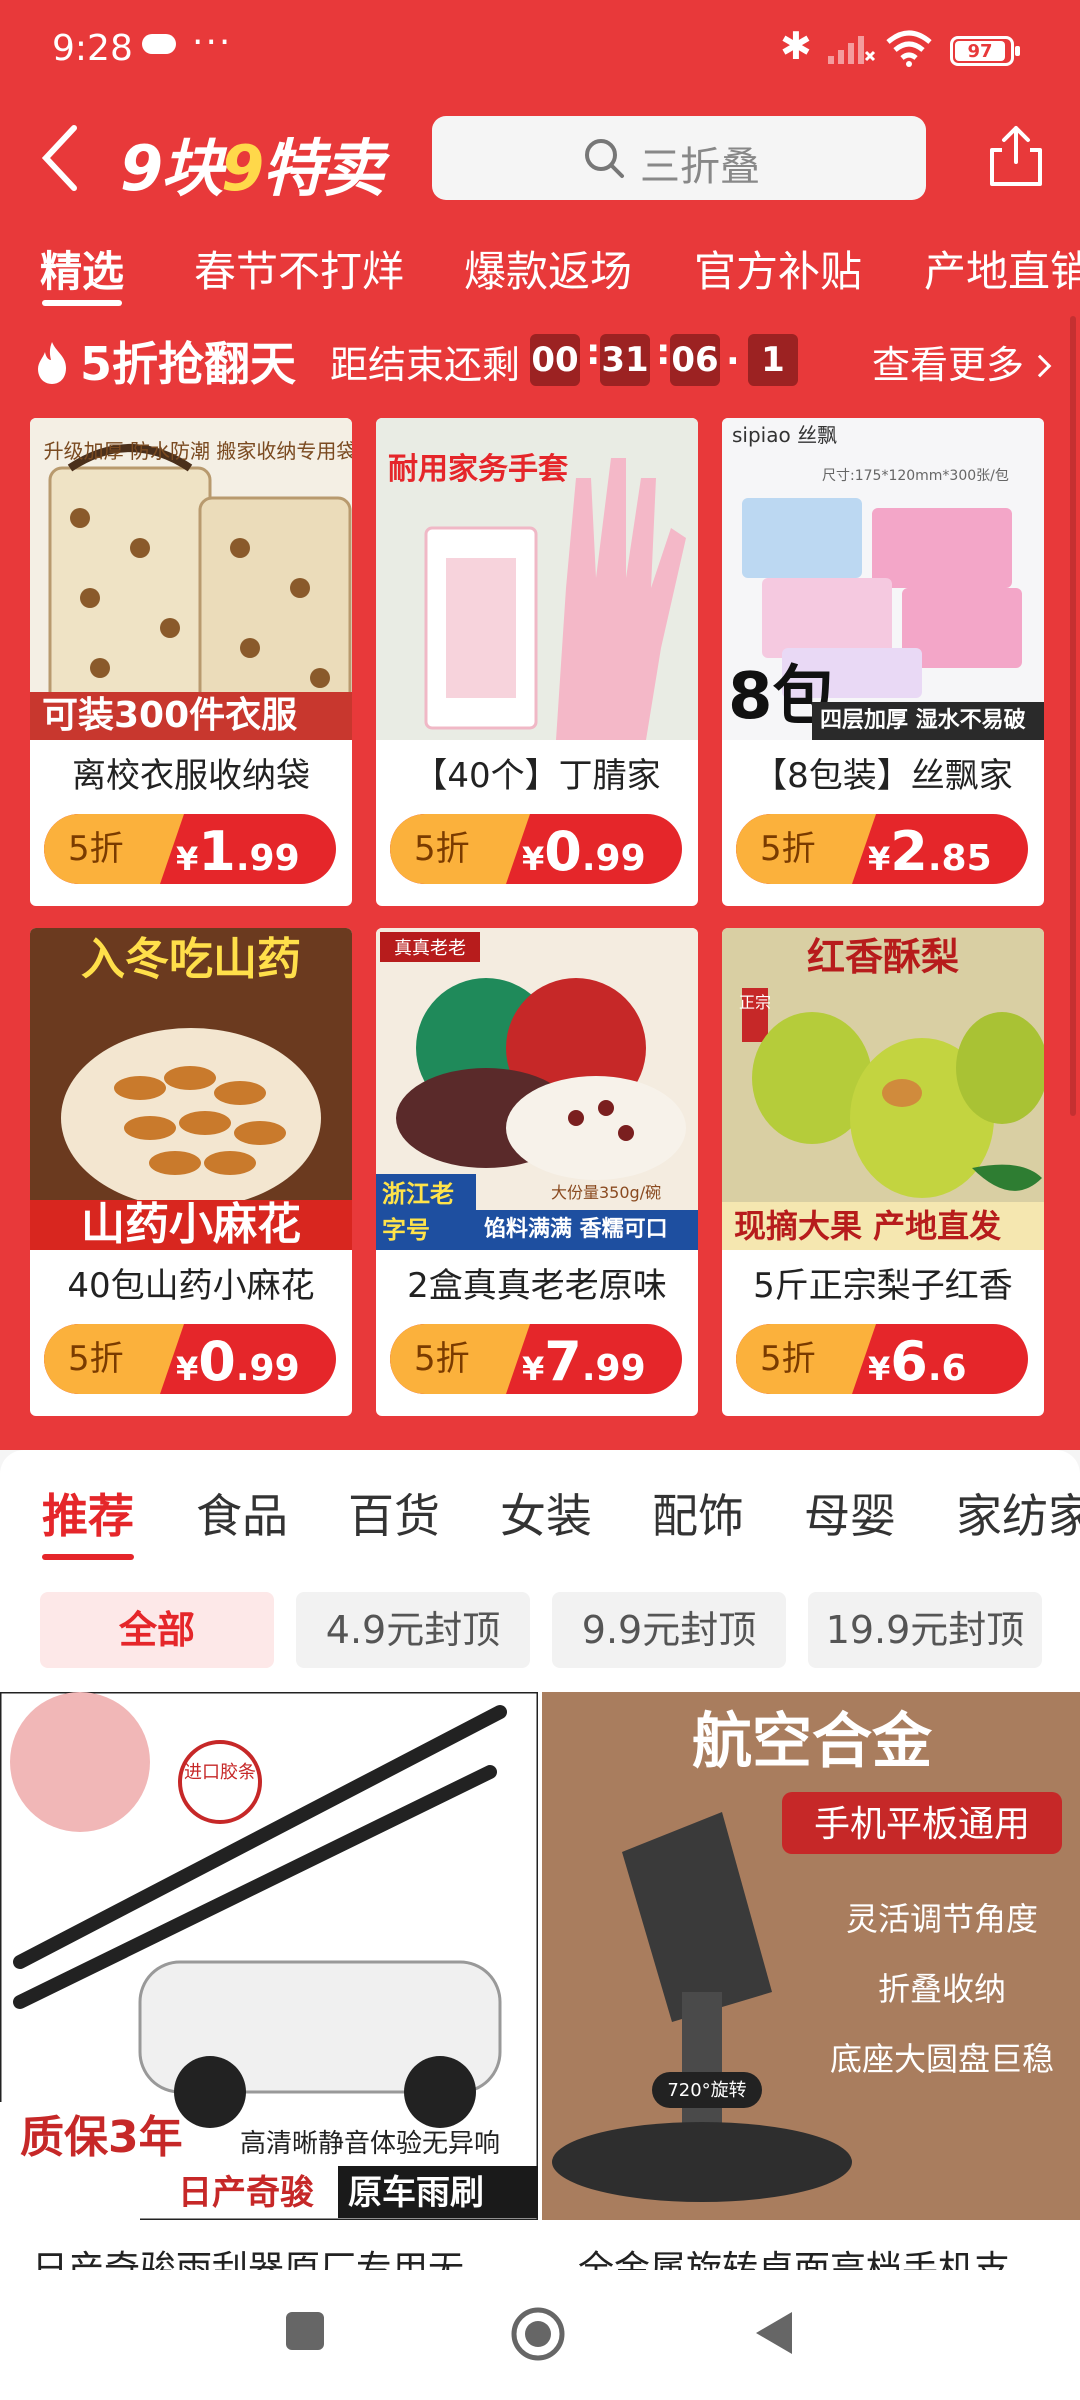 The width and height of the screenshot is (1080, 2400). Describe the element at coordinates (191, 1286) in the screenshot. I see `product-name: 40包山药小麻花` at that location.